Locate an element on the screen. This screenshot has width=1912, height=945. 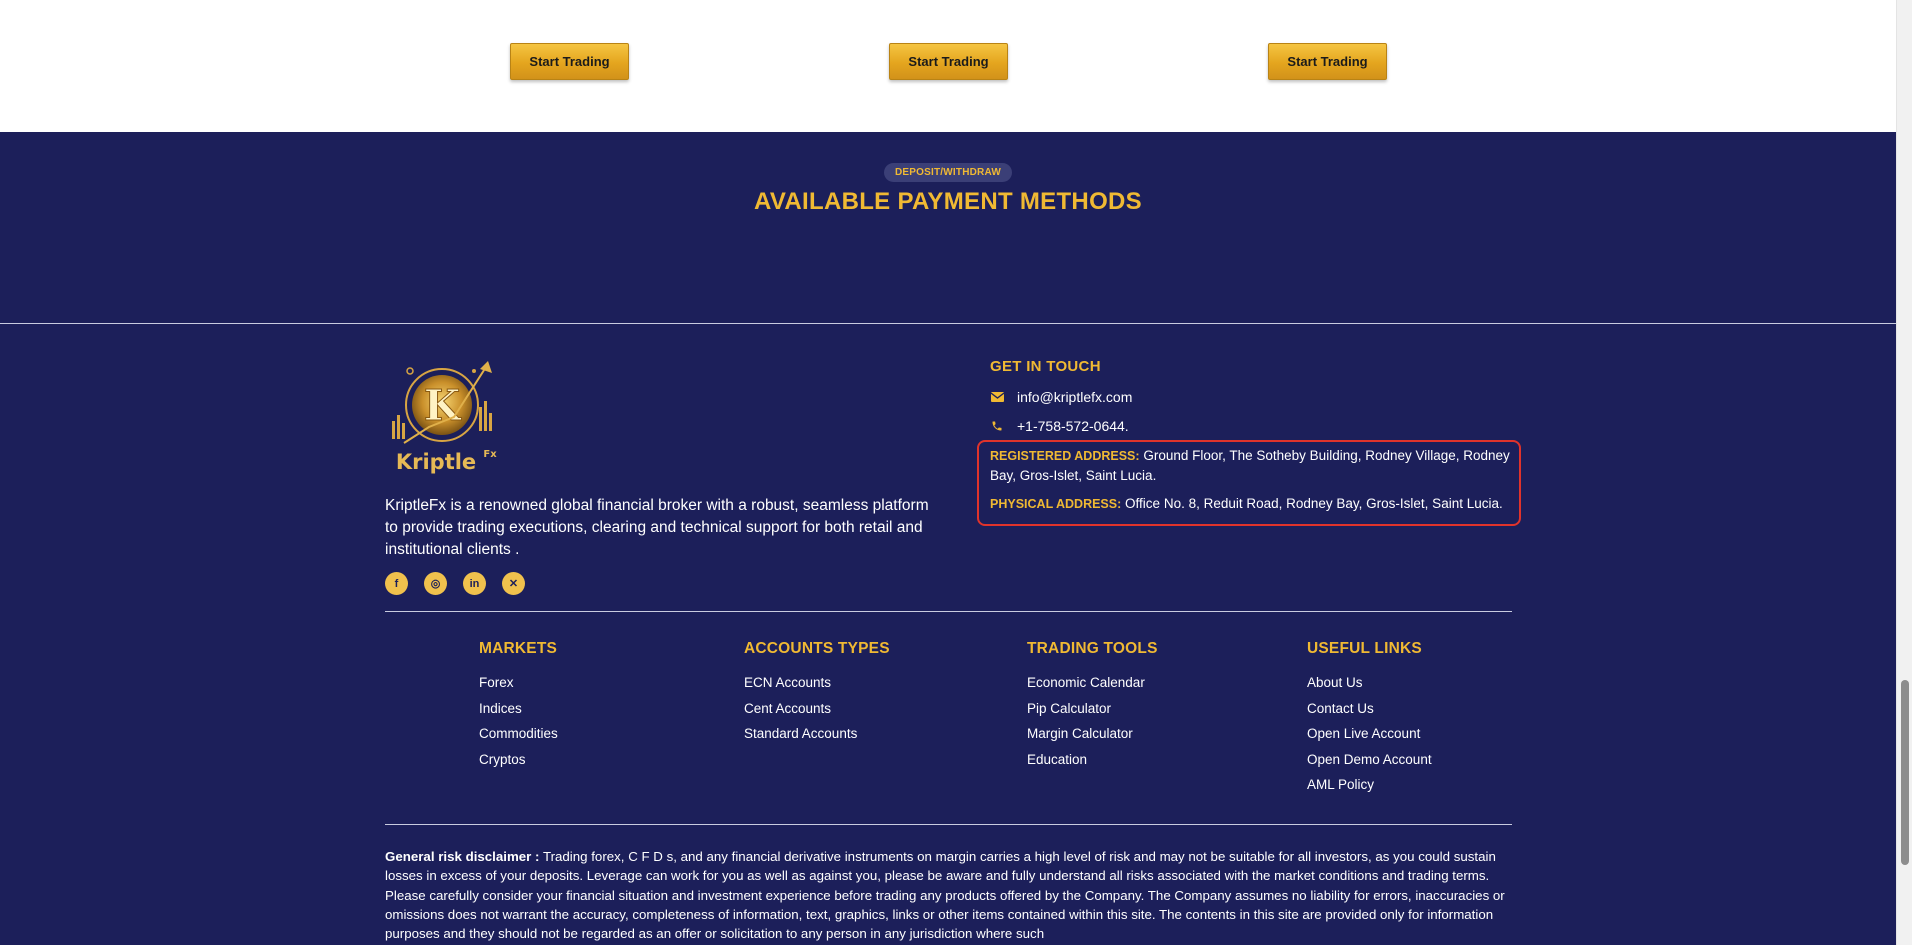
accounts-types-title: ACCOUNTS TYPES is located at coordinates (817, 648).